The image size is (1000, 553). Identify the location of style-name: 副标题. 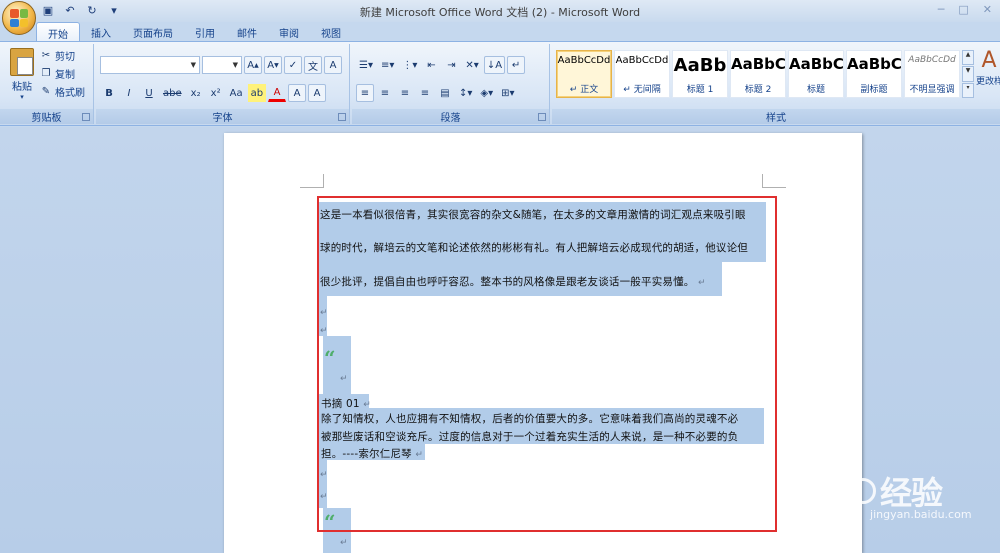
(874, 90).